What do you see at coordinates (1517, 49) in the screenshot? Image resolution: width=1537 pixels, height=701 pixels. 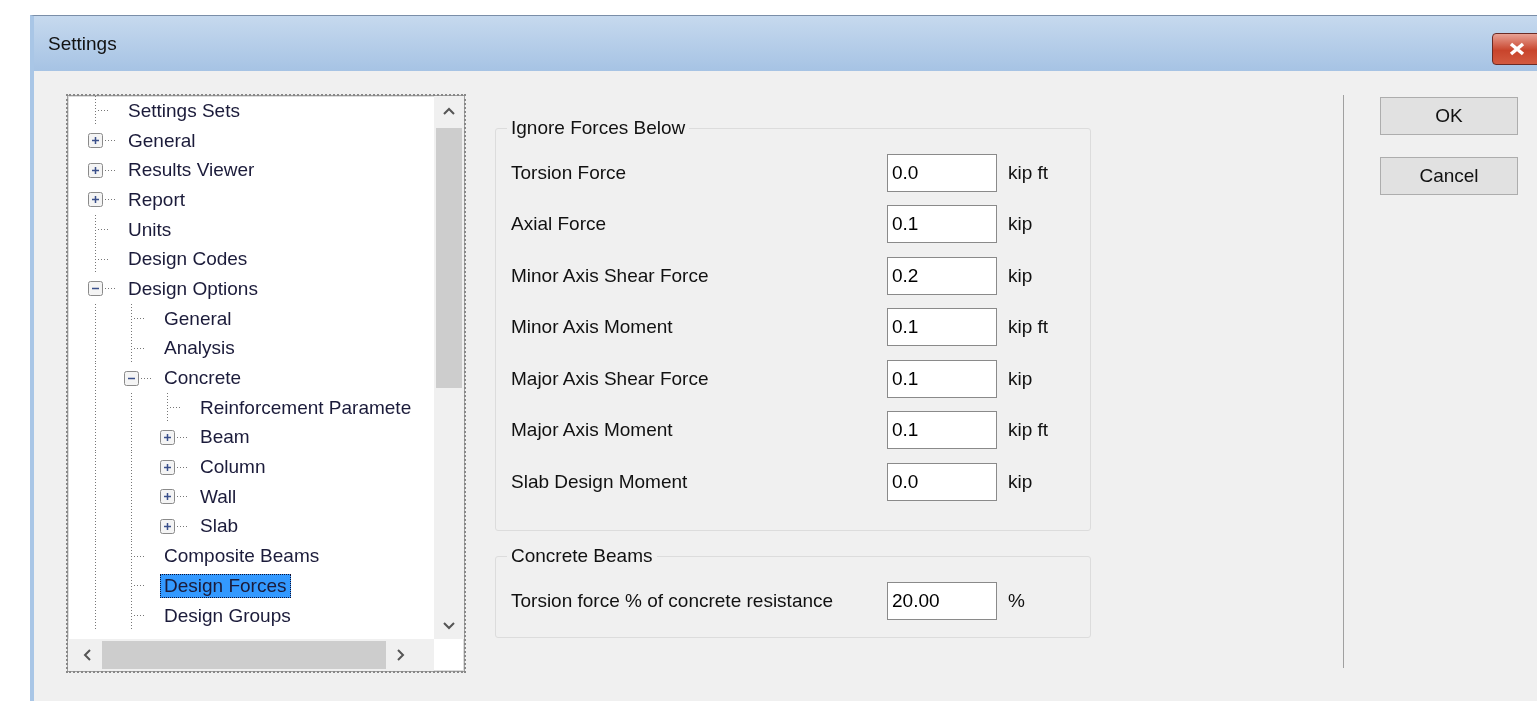 I see `close-icon` at bounding box center [1517, 49].